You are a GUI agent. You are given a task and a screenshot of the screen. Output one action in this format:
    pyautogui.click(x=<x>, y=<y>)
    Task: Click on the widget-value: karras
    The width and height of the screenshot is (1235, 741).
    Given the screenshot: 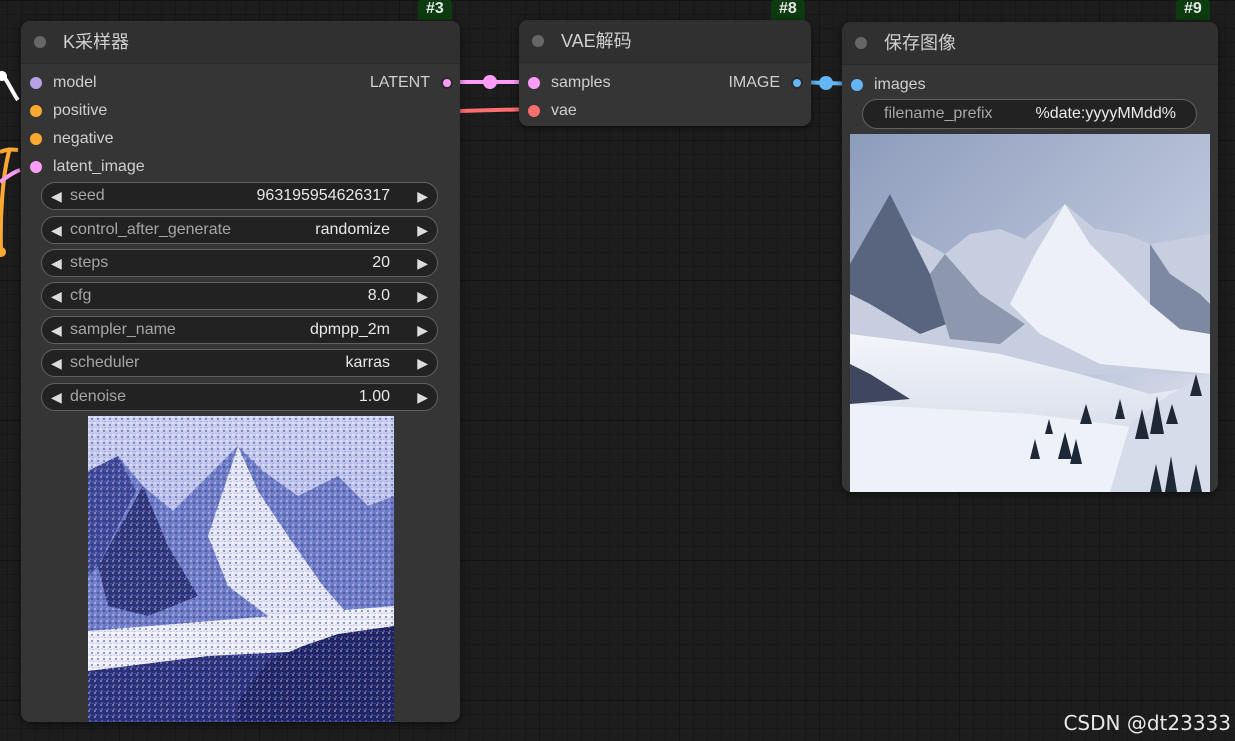 What is the action you would take?
    pyautogui.click(x=368, y=363)
    